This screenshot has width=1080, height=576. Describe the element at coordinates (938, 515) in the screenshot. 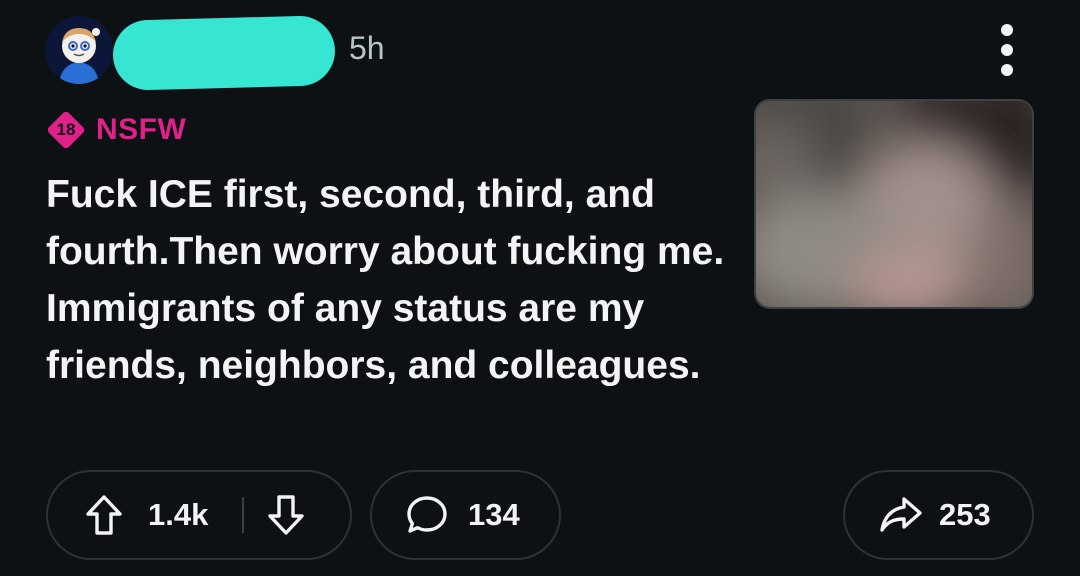

I see `share-button: 253` at that location.